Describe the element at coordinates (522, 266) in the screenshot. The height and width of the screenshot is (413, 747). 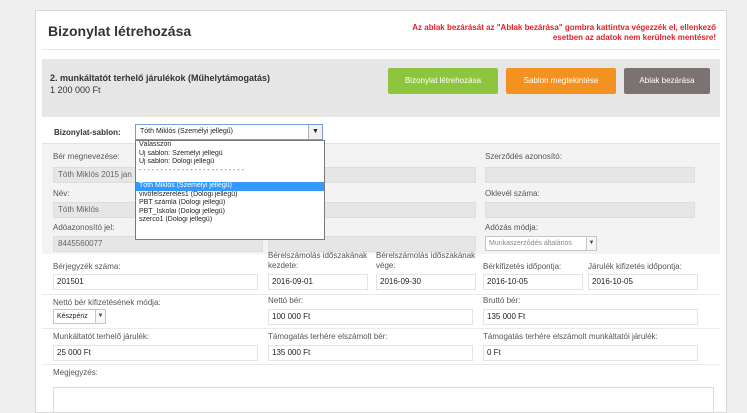
I see `wage-payment-date-label: Bérkifizetés időpontja:` at that location.